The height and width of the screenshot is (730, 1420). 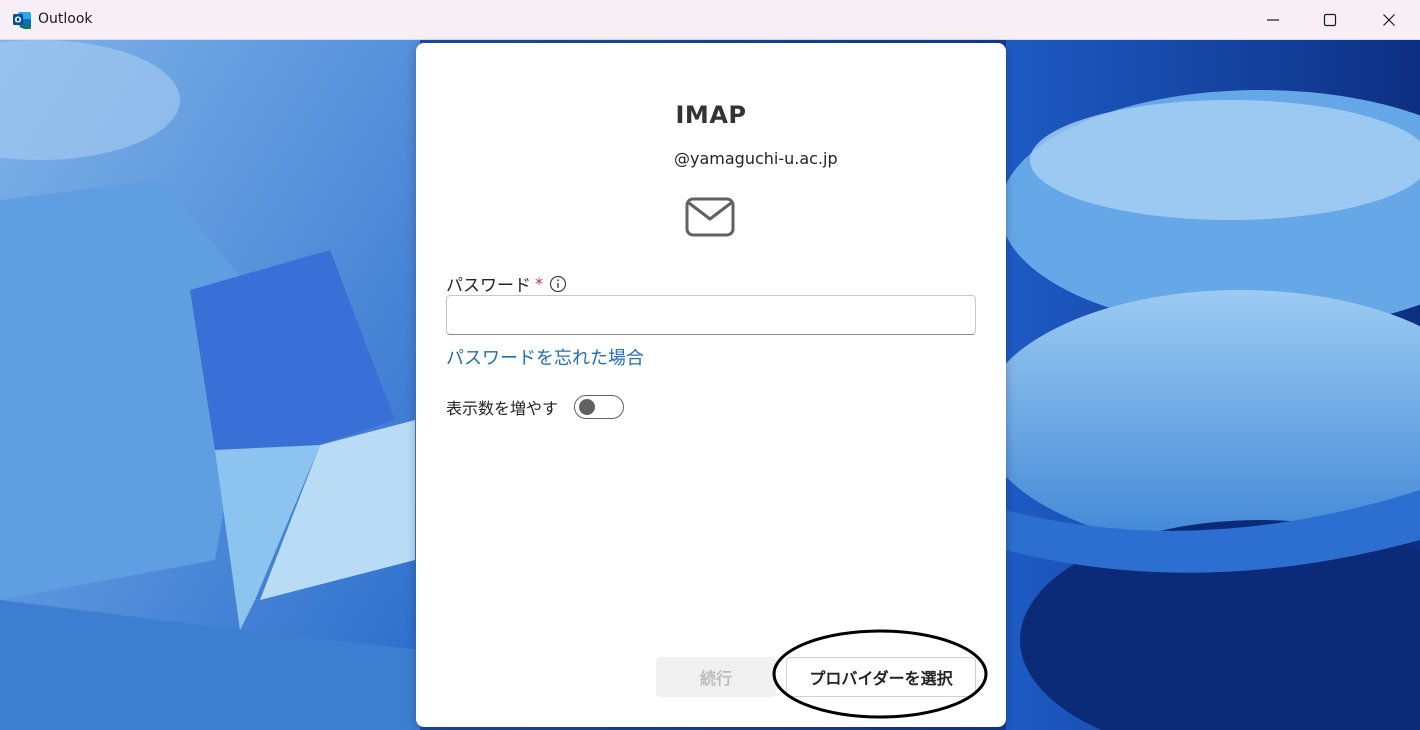 I want to click on maximize-button, so click(x=1330, y=20).